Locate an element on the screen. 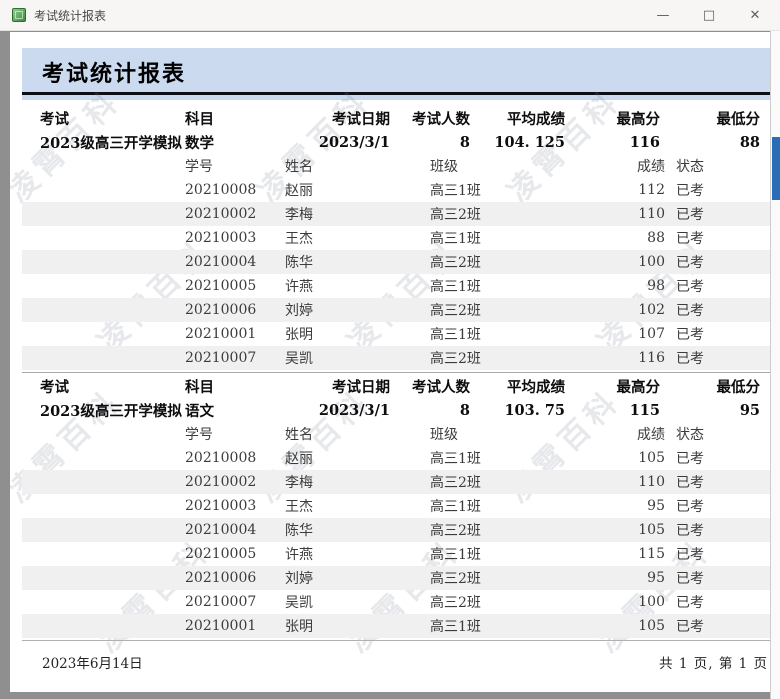 The height and width of the screenshot is (699, 780). summary-value-cell: 8 is located at coordinates (464, 410).